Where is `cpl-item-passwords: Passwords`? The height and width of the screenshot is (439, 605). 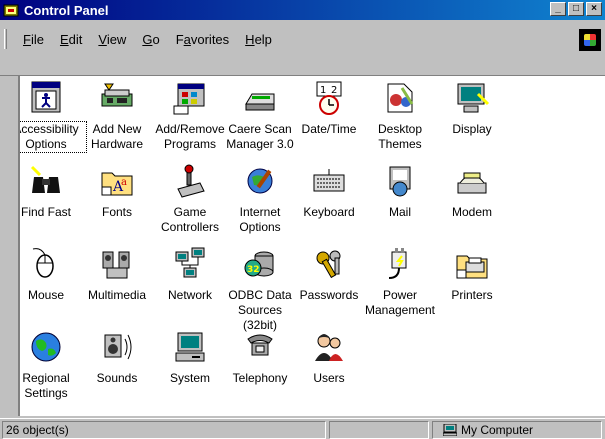 cpl-item-passwords: Passwords is located at coordinates (329, 274).